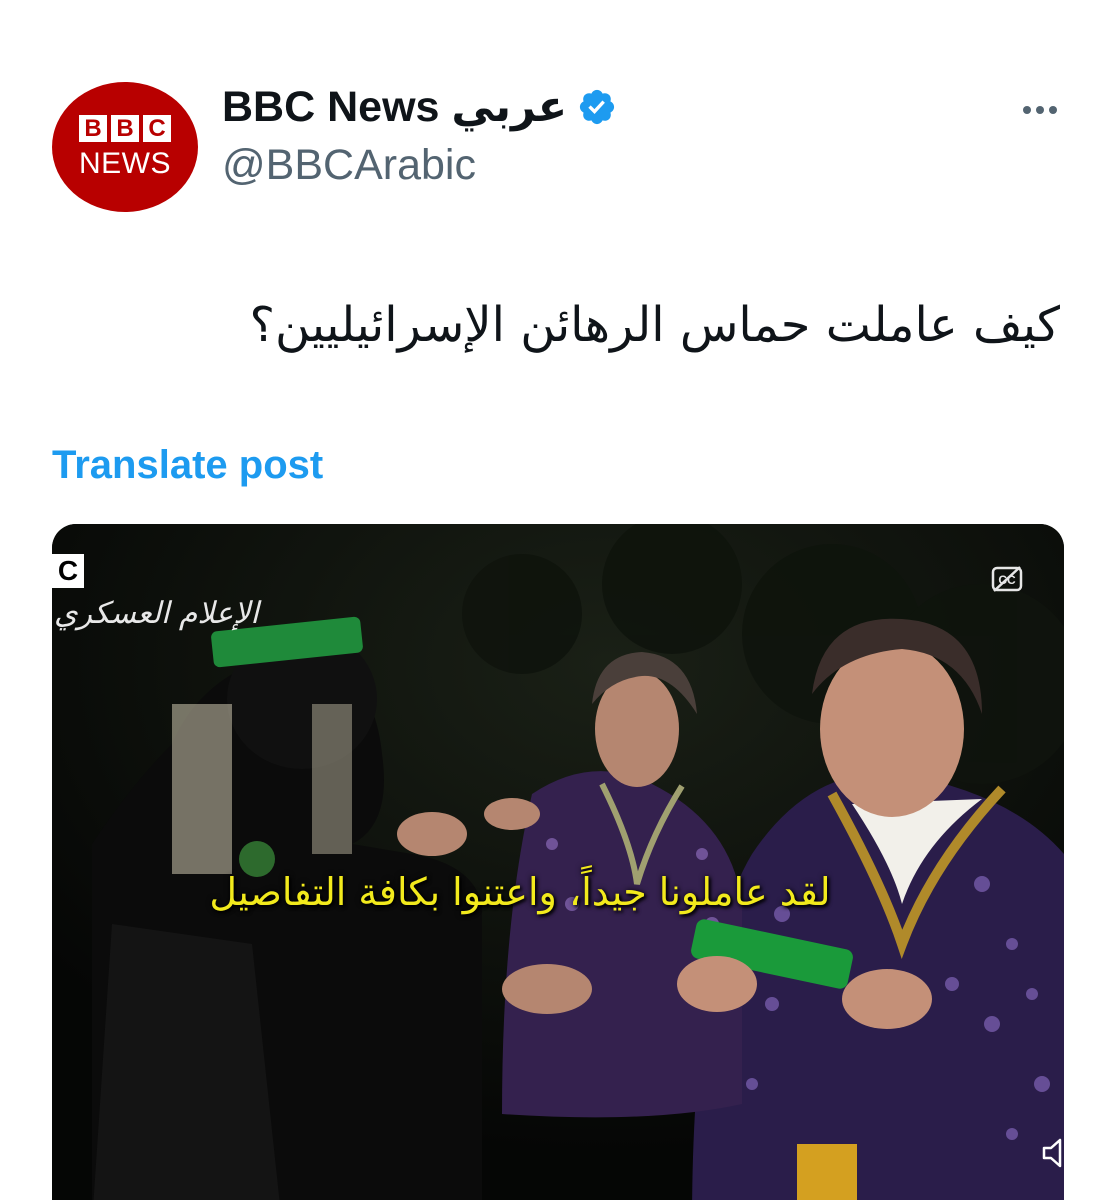 The height and width of the screenshot is (1200, 1116). Describe the element at coordinates (187, 465) in the screenshot. I see `translate-post-link: Translate post` at that location.